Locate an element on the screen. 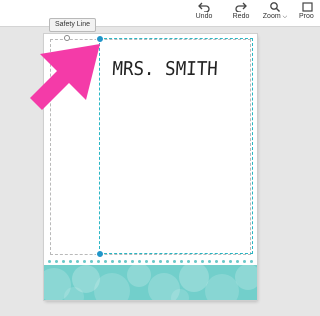  decorative-bubble-band is located at coordinates (150, 282).